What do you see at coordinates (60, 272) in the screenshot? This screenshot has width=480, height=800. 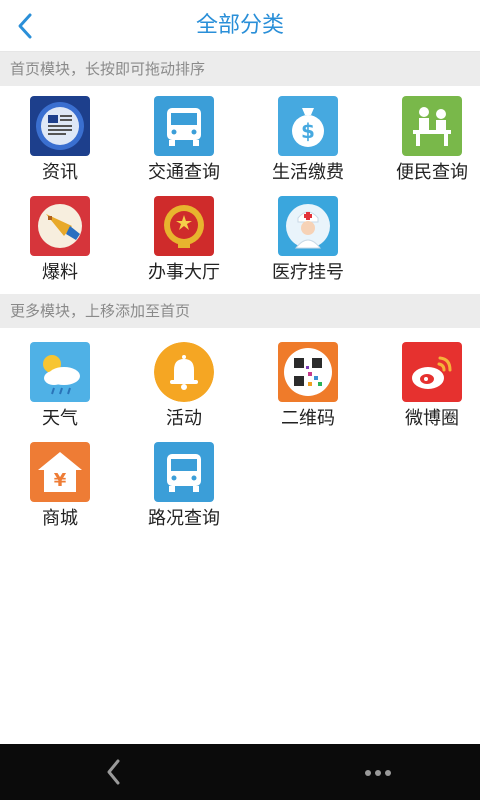 I see `module-label: 爆料` at bounding box center [60, 272].